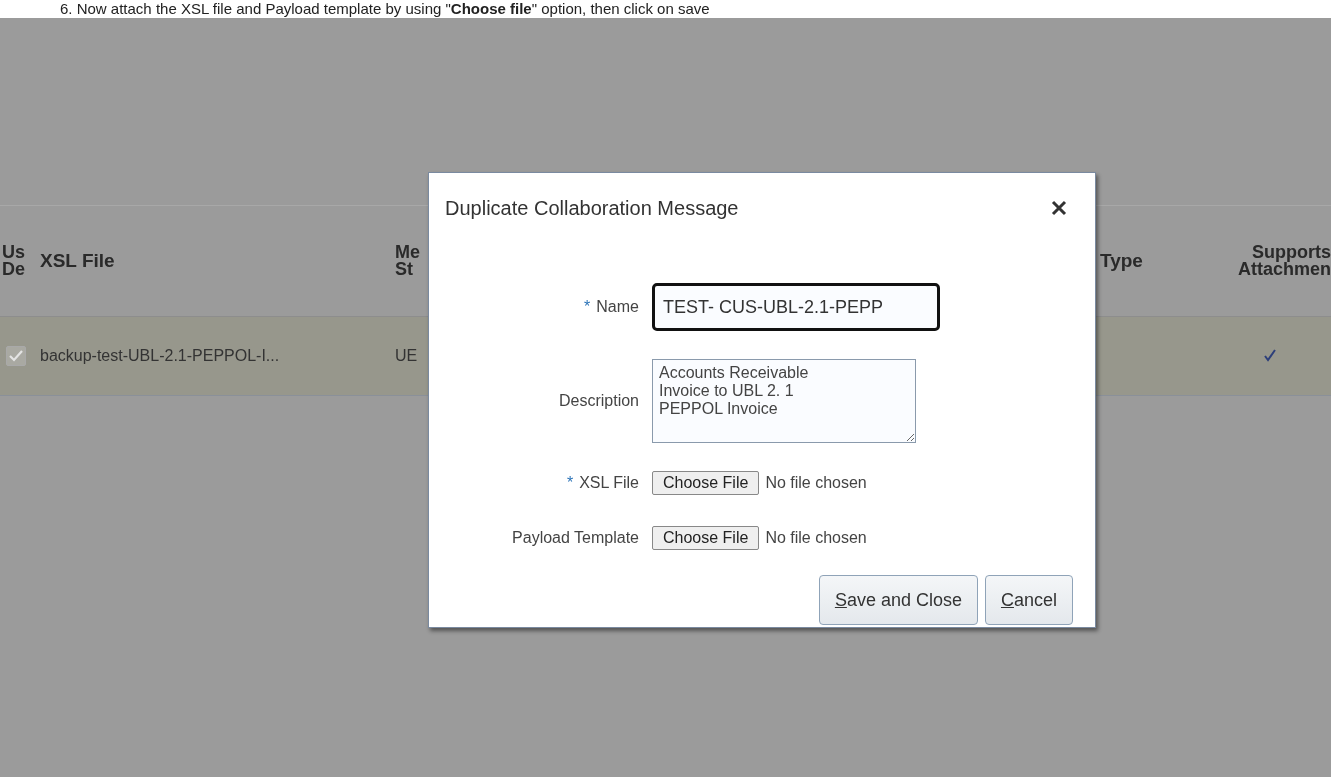 The width and height of the screenshot is (1331, 777). What do you see at coordinates (598, 401) in the screenshot?
I see `field-label: Description` at bounding box center [598, 401].